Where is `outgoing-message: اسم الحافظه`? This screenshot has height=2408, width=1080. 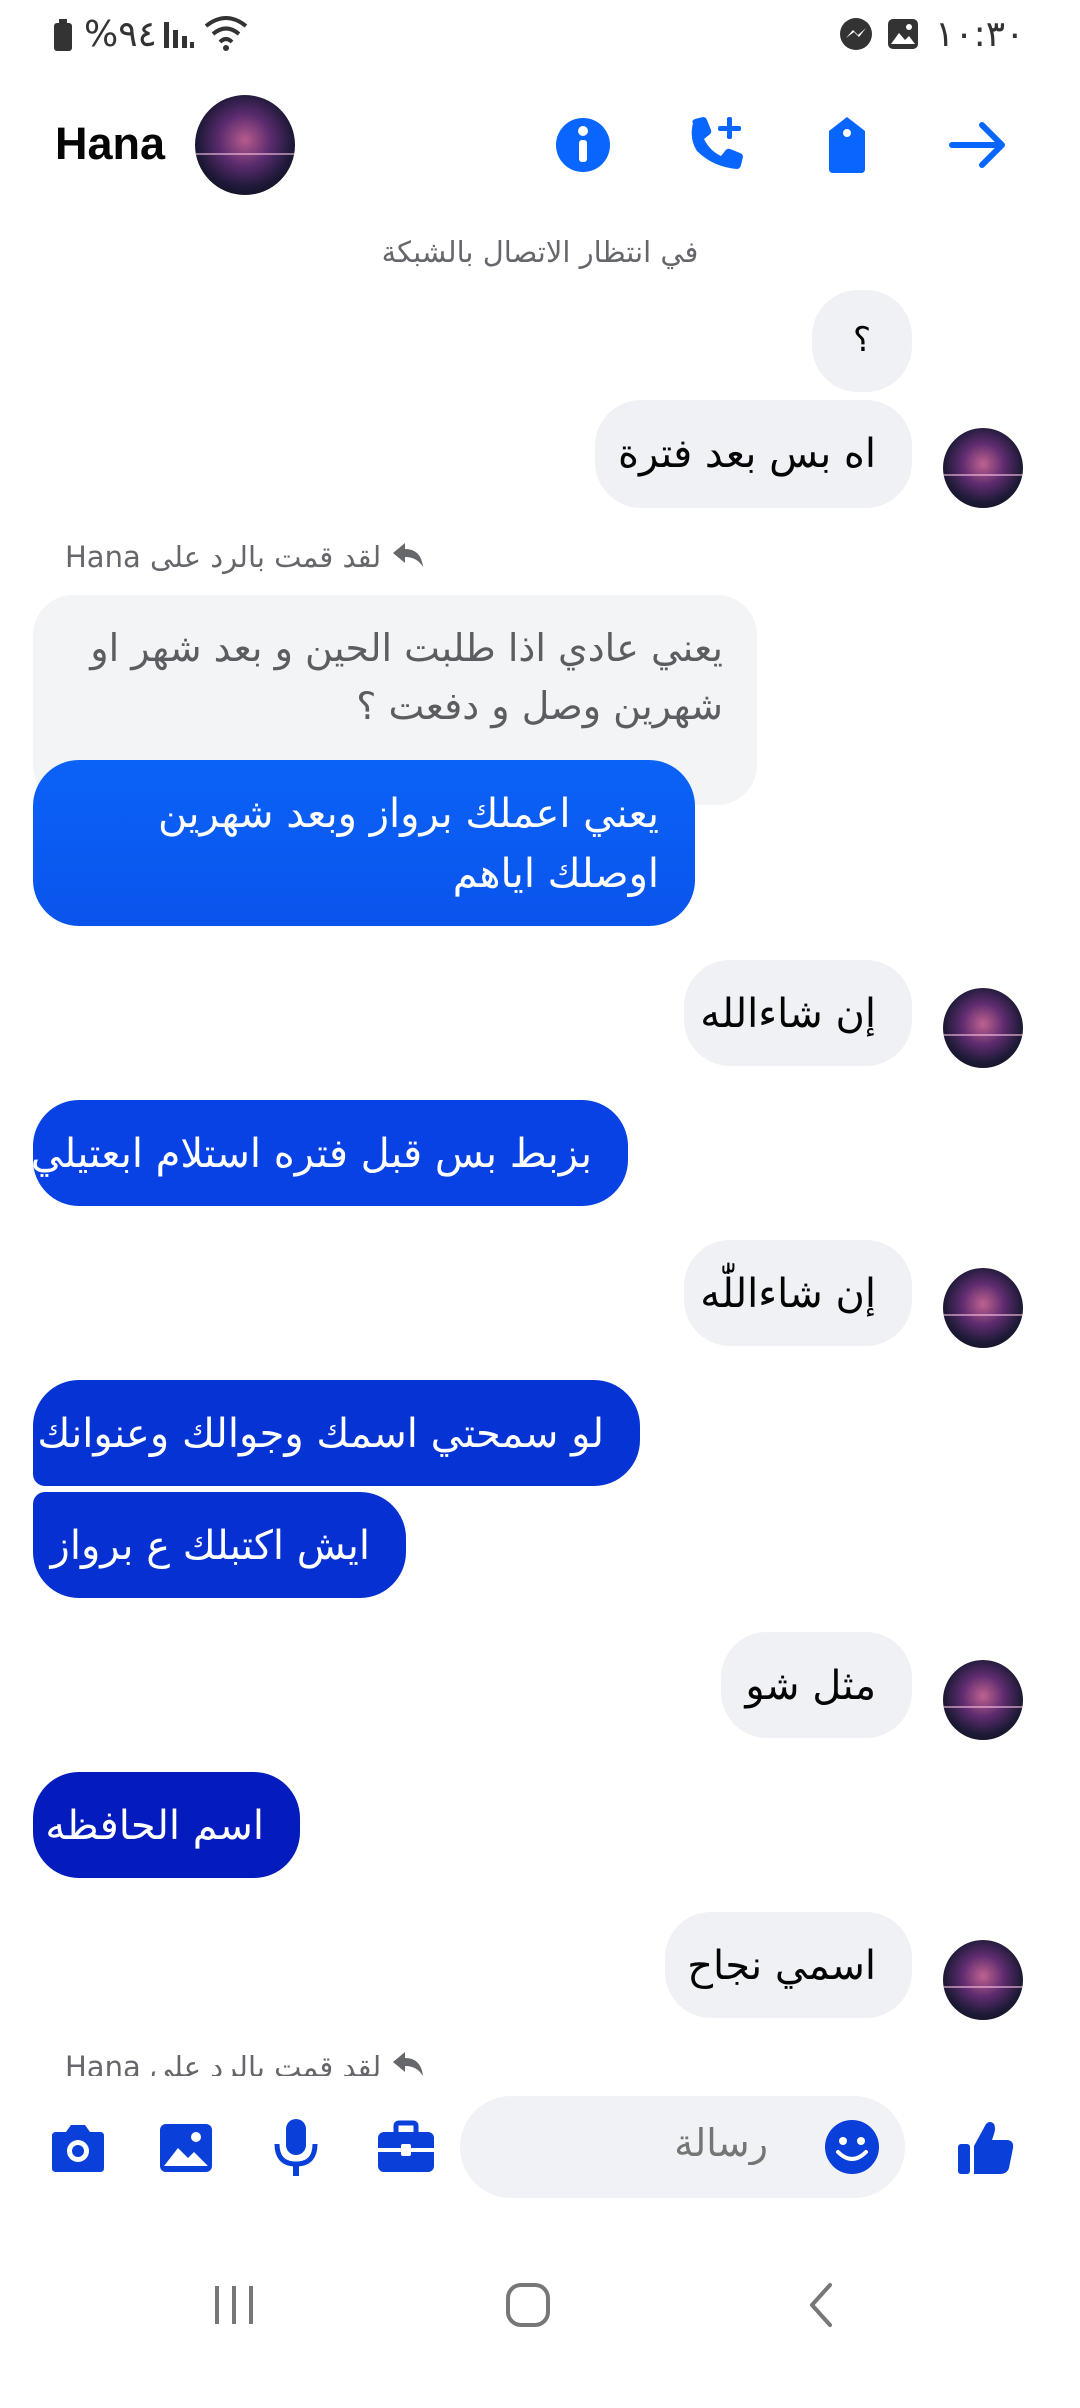 outgoing-message: اسم الحافظه is located at coordinates (166, 1825).